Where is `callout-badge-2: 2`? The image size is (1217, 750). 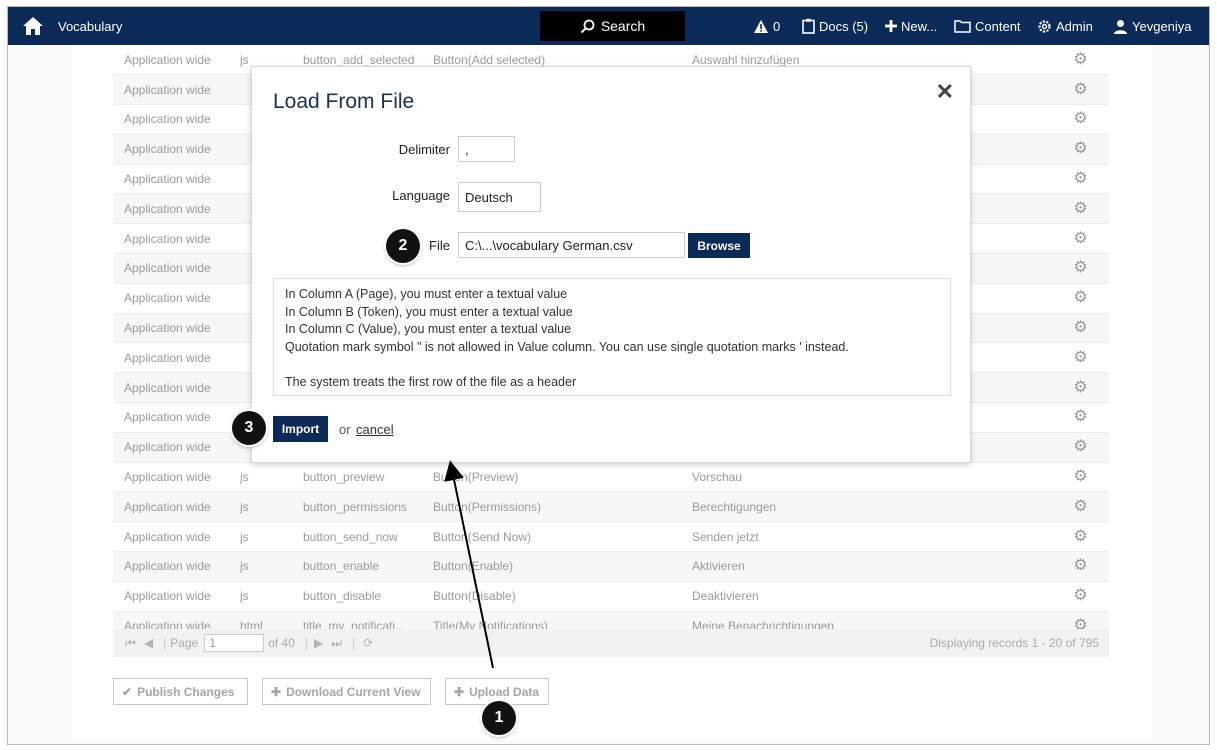 callout-badge-2: 2 is located at coordinates (403, 246).